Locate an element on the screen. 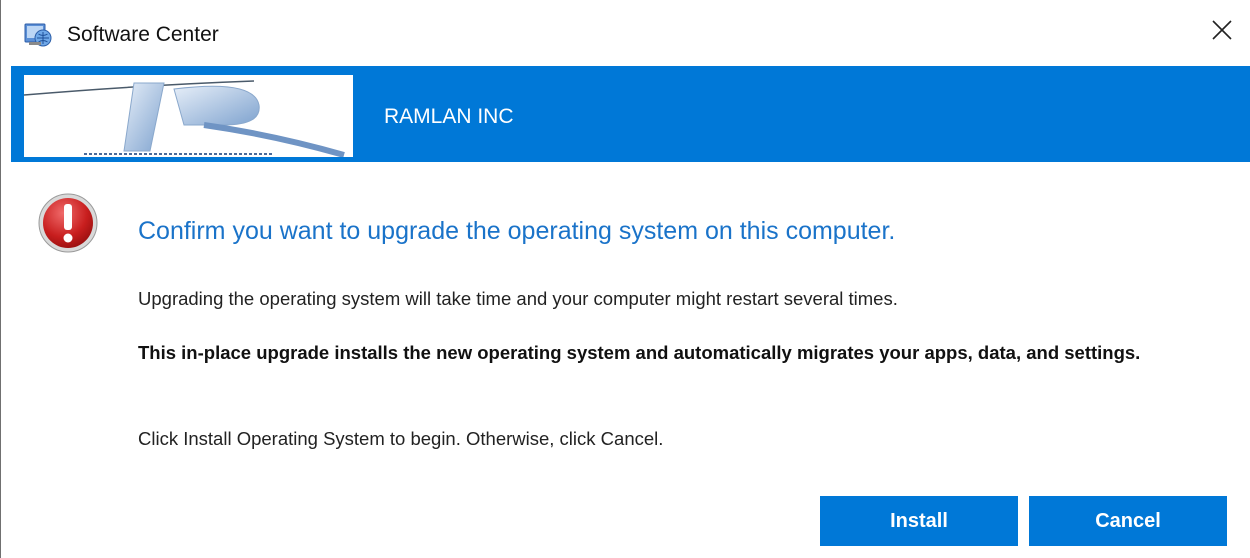  close-button is located at coordinates (1222, 32).